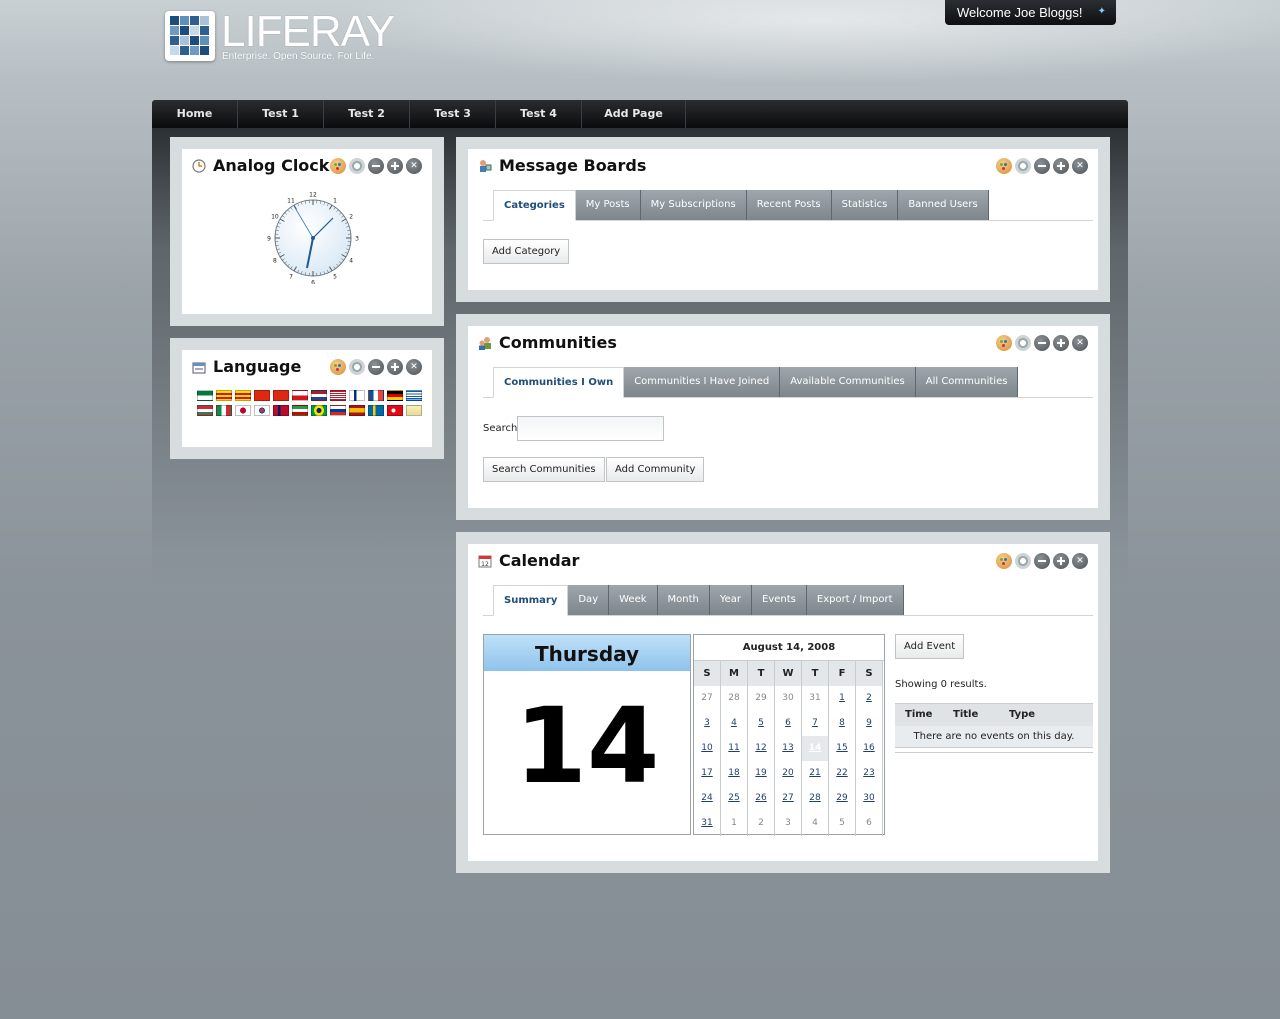  What do you see at coordinates (788, 798) in the screenshot?
I see `calendar-day: 27` at bounding box center [788, 798].